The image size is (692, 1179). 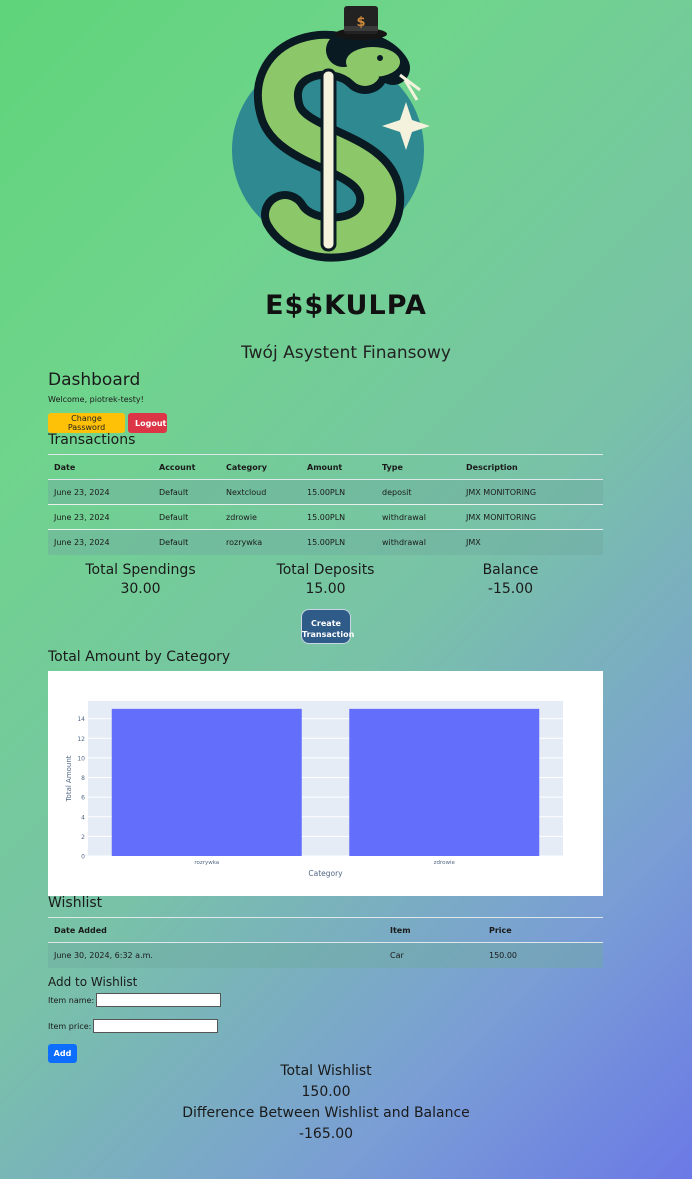 I want to click on account-buttons: Change Password Logout, so click(x=325, y=423).